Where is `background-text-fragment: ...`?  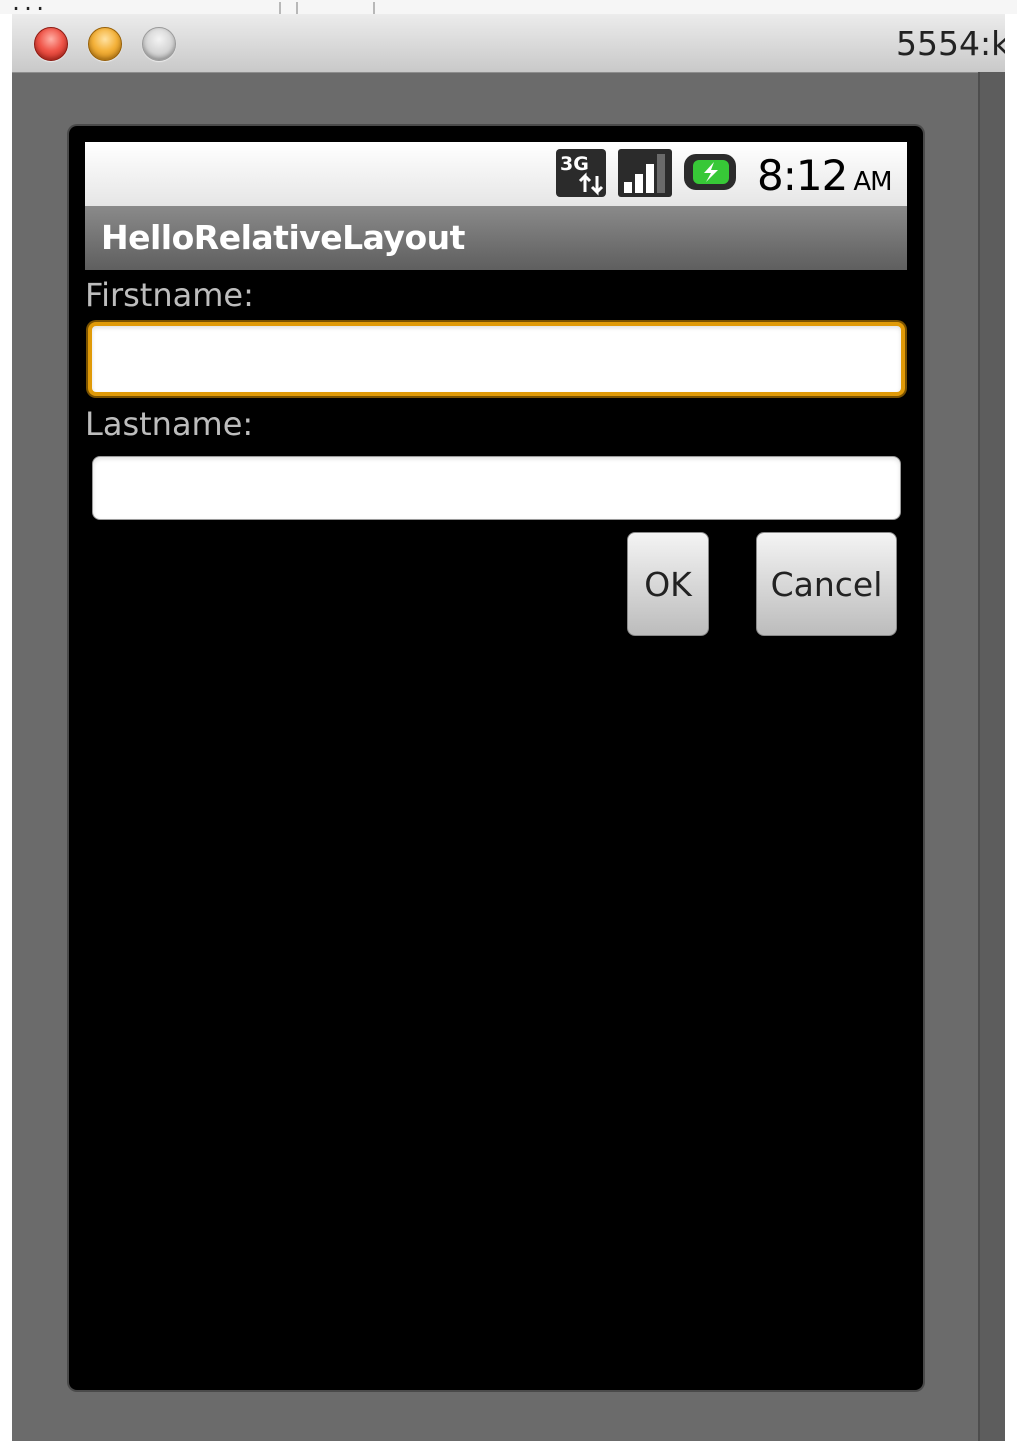 background-text-fragment: ... is located at coordinates (28, 7).